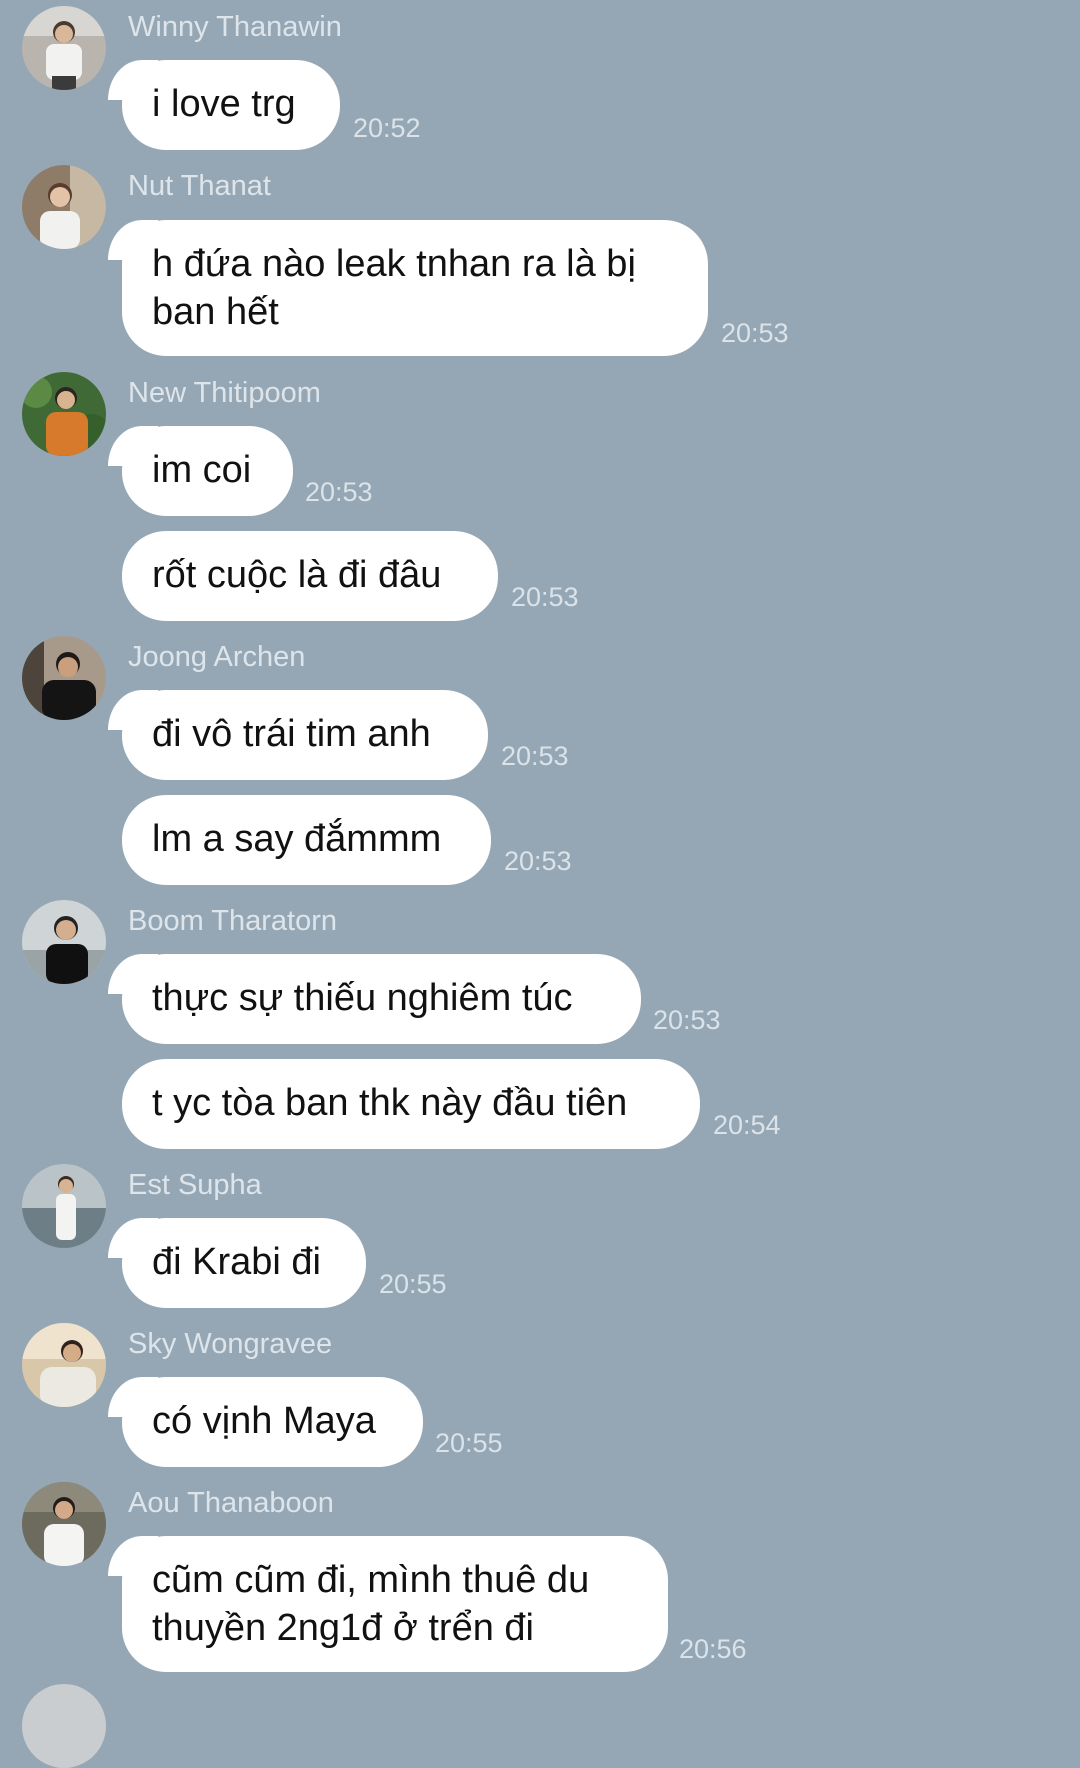  Describe the element at coordinates (297, 575) in the screenshot. I see `message-text: rốt cuộc là đi đâu` at that location.